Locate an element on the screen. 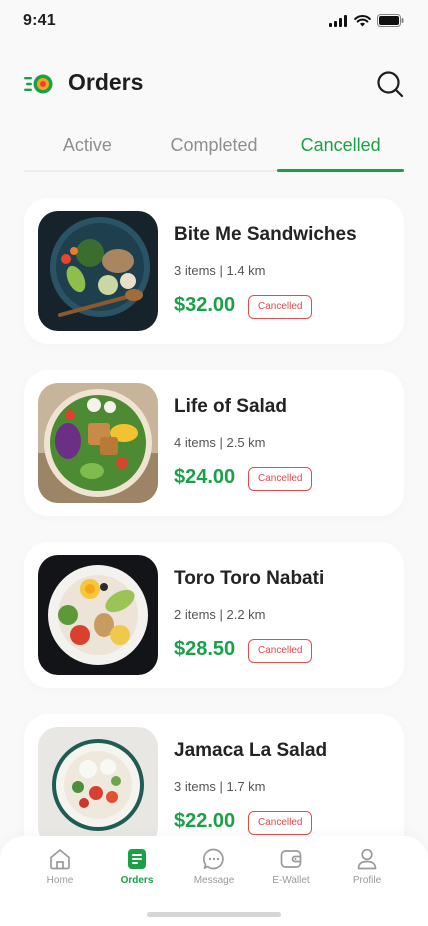 Image resolution: width=428 pixels, height=926 pixels. nav-home: Home is located at coordinates (60, 867).